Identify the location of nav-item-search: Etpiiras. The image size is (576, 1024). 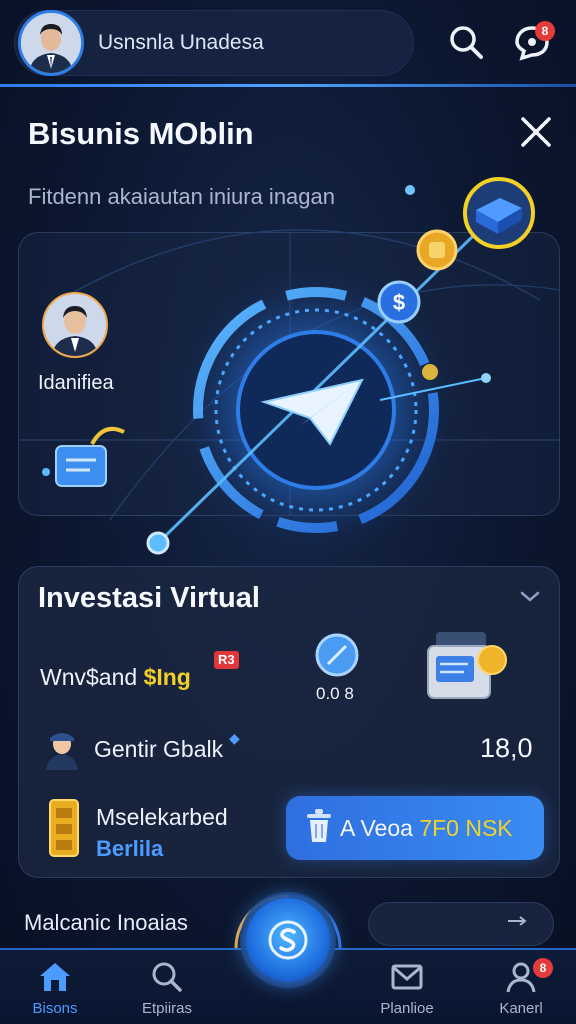
(167, 991).